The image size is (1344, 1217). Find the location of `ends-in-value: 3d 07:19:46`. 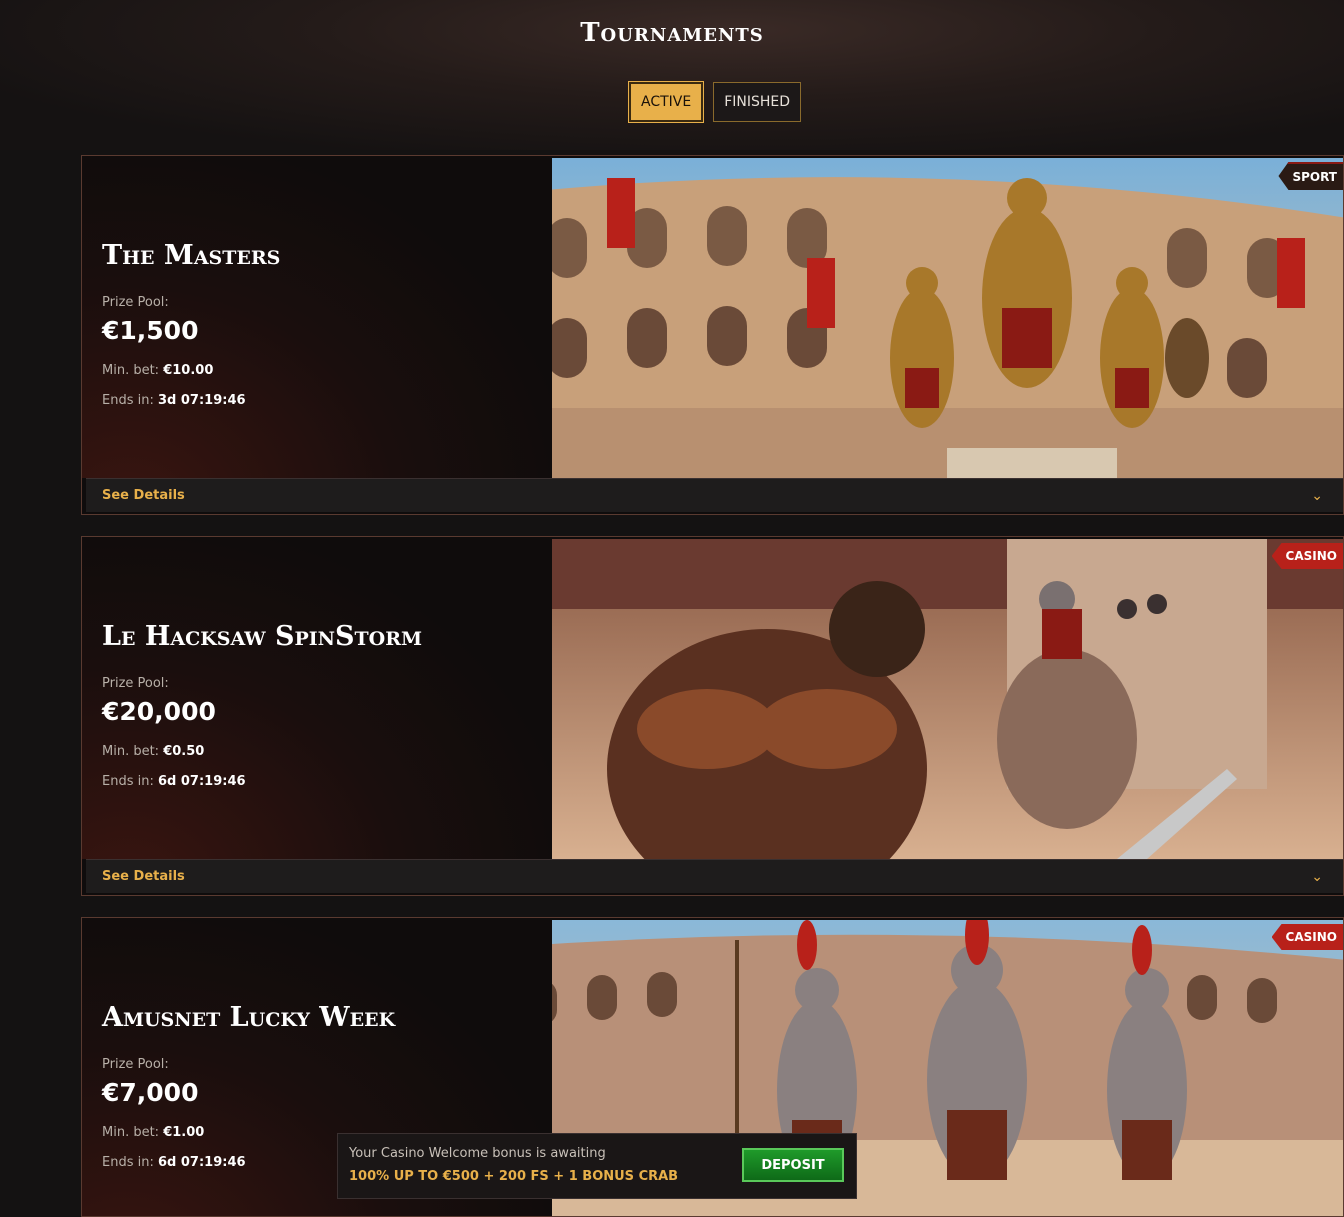

ends-in-value: 3d 07:19:46 is located at coordinates (201, 400).